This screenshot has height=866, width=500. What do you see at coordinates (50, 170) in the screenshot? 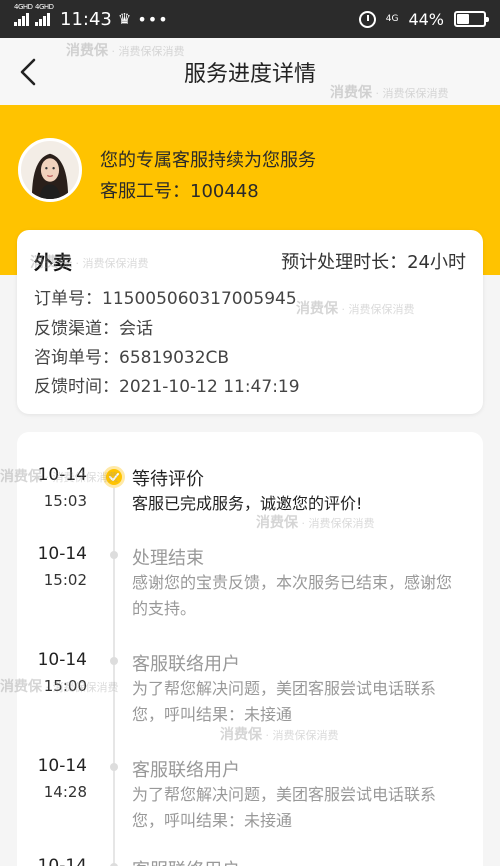
I see `agent-avatar` at bounding box center [50, 170].